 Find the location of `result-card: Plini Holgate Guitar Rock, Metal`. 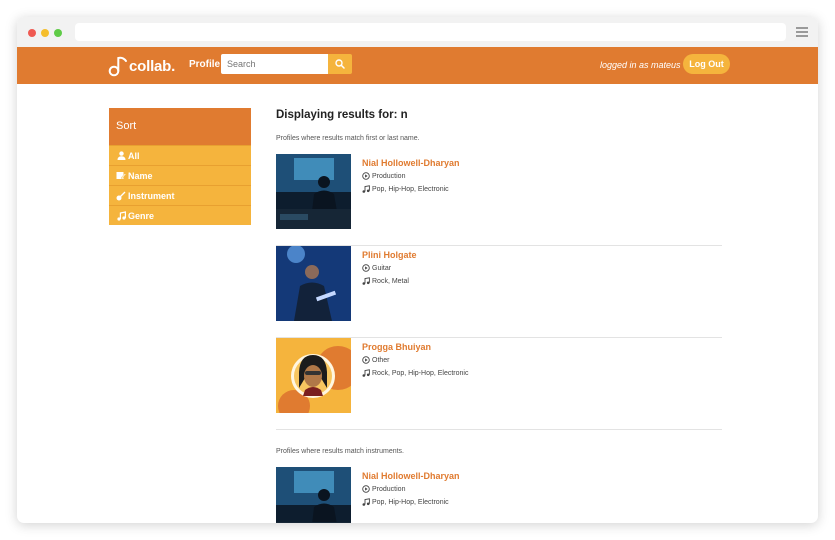

result-card: Plini Holgate Guitar Rock, Metal is located at coordinates (499, 292).